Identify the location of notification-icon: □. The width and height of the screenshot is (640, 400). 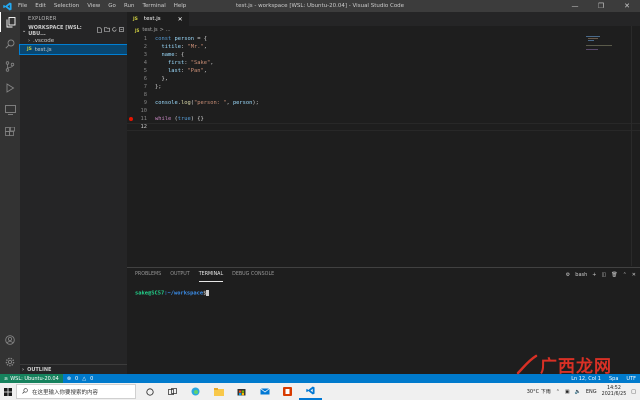
(633, 392).